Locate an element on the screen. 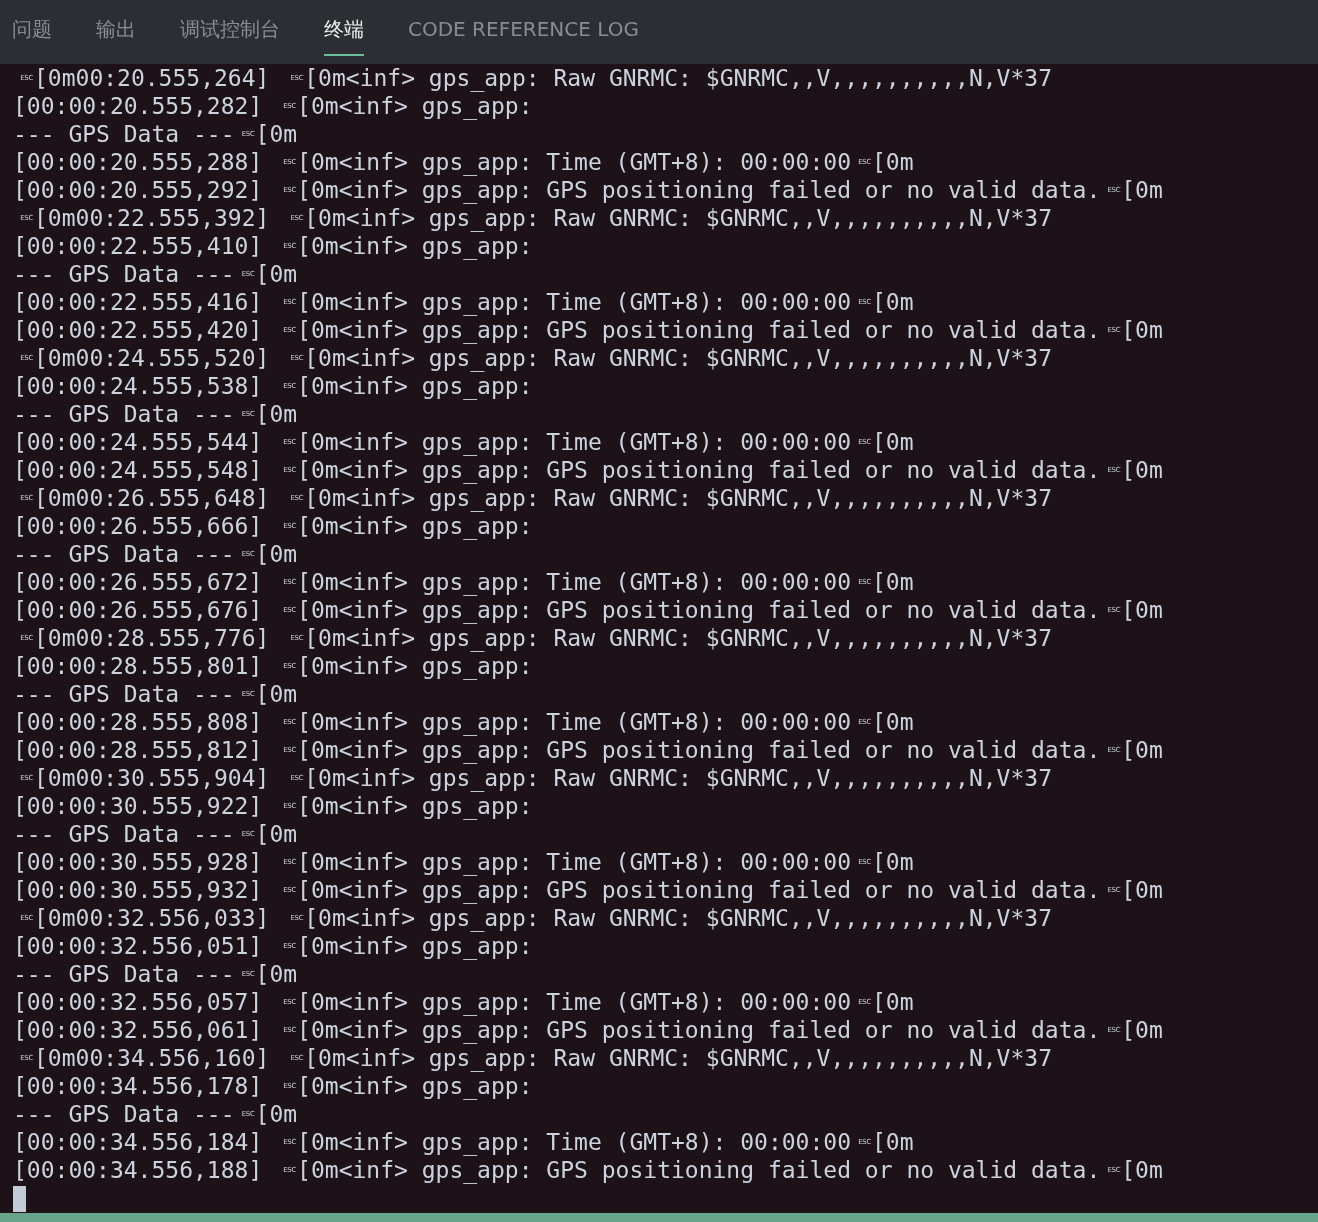 Image resolution: width=1318 pixels, height=1222 pixels. panel-tab: 终端 is located at coordinates (344, 30).